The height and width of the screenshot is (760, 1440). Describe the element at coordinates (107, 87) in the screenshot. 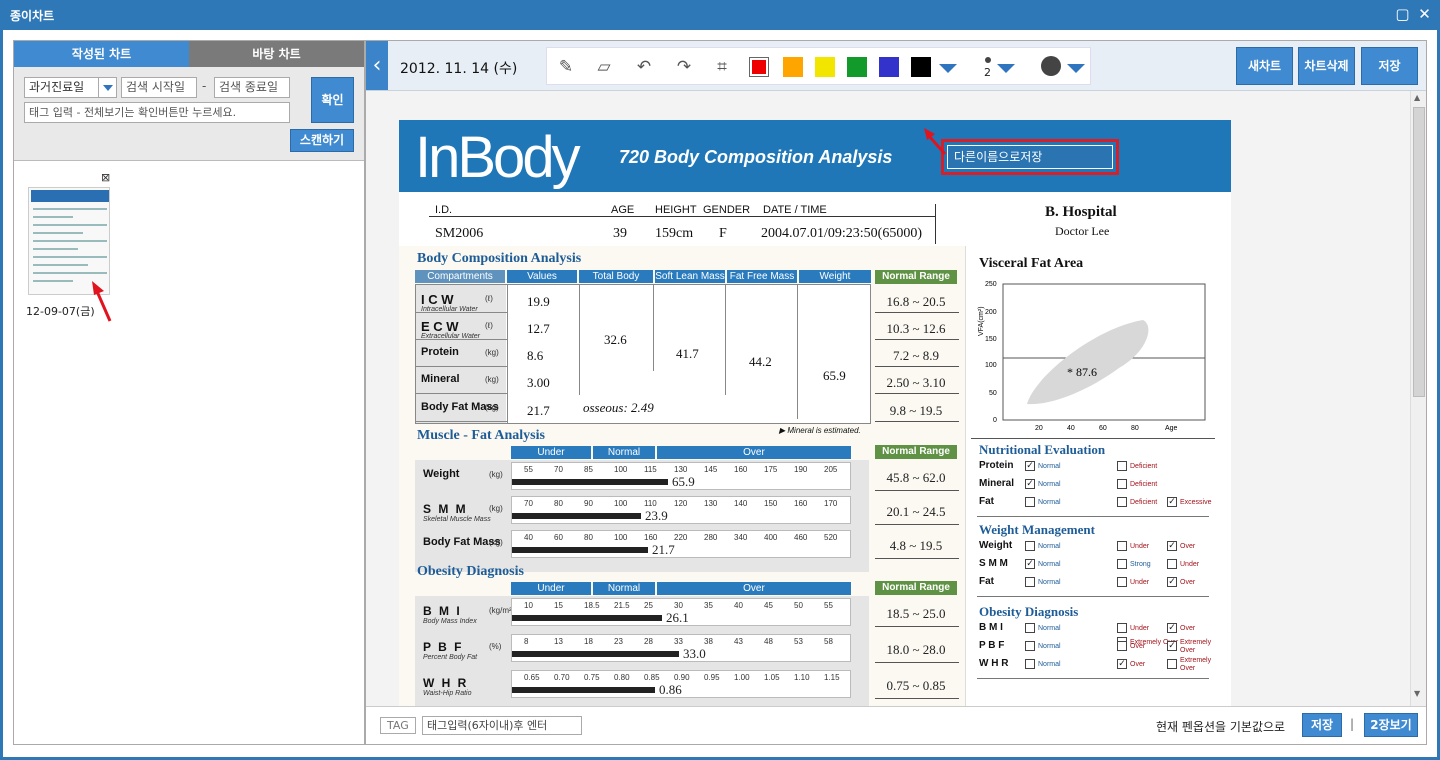

I see `chevron-down-icon` at that location.